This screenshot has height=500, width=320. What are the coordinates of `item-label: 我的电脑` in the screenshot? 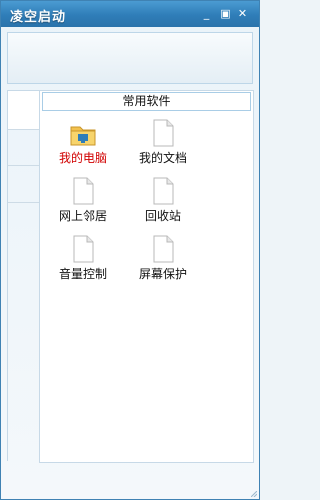 It's located at (82, 158).